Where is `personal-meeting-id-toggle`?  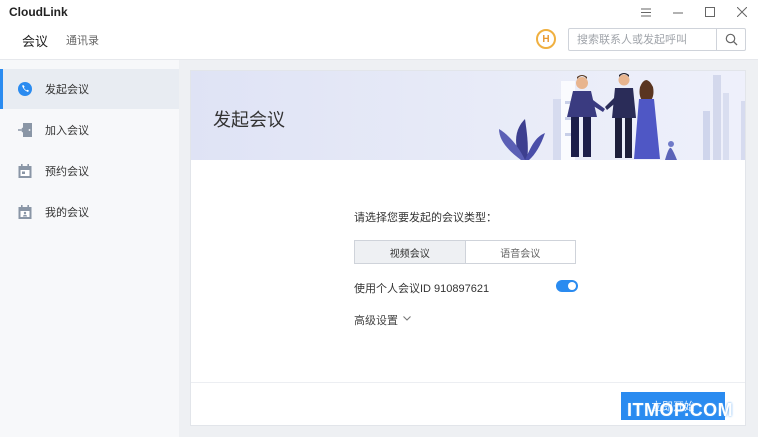
personal-meeting-id-toggle is located at coordinates (567, 286).